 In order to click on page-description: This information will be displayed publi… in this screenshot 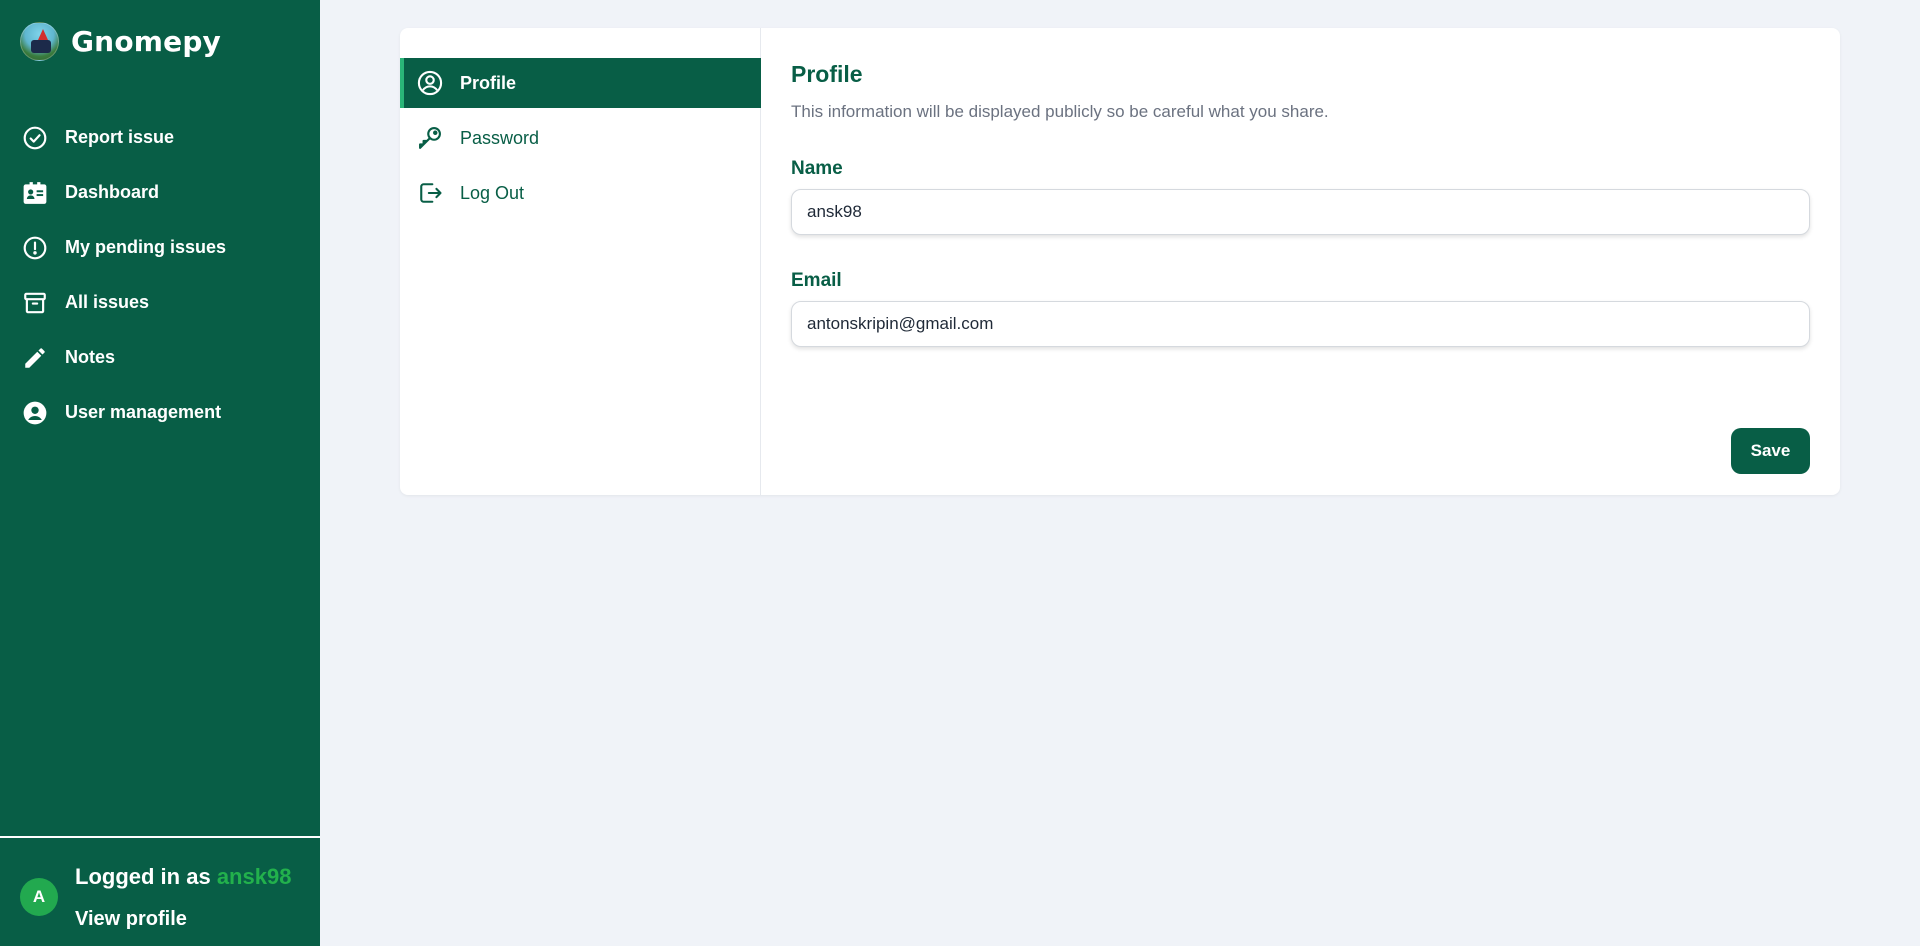, I will do `click(1060, 111)`.